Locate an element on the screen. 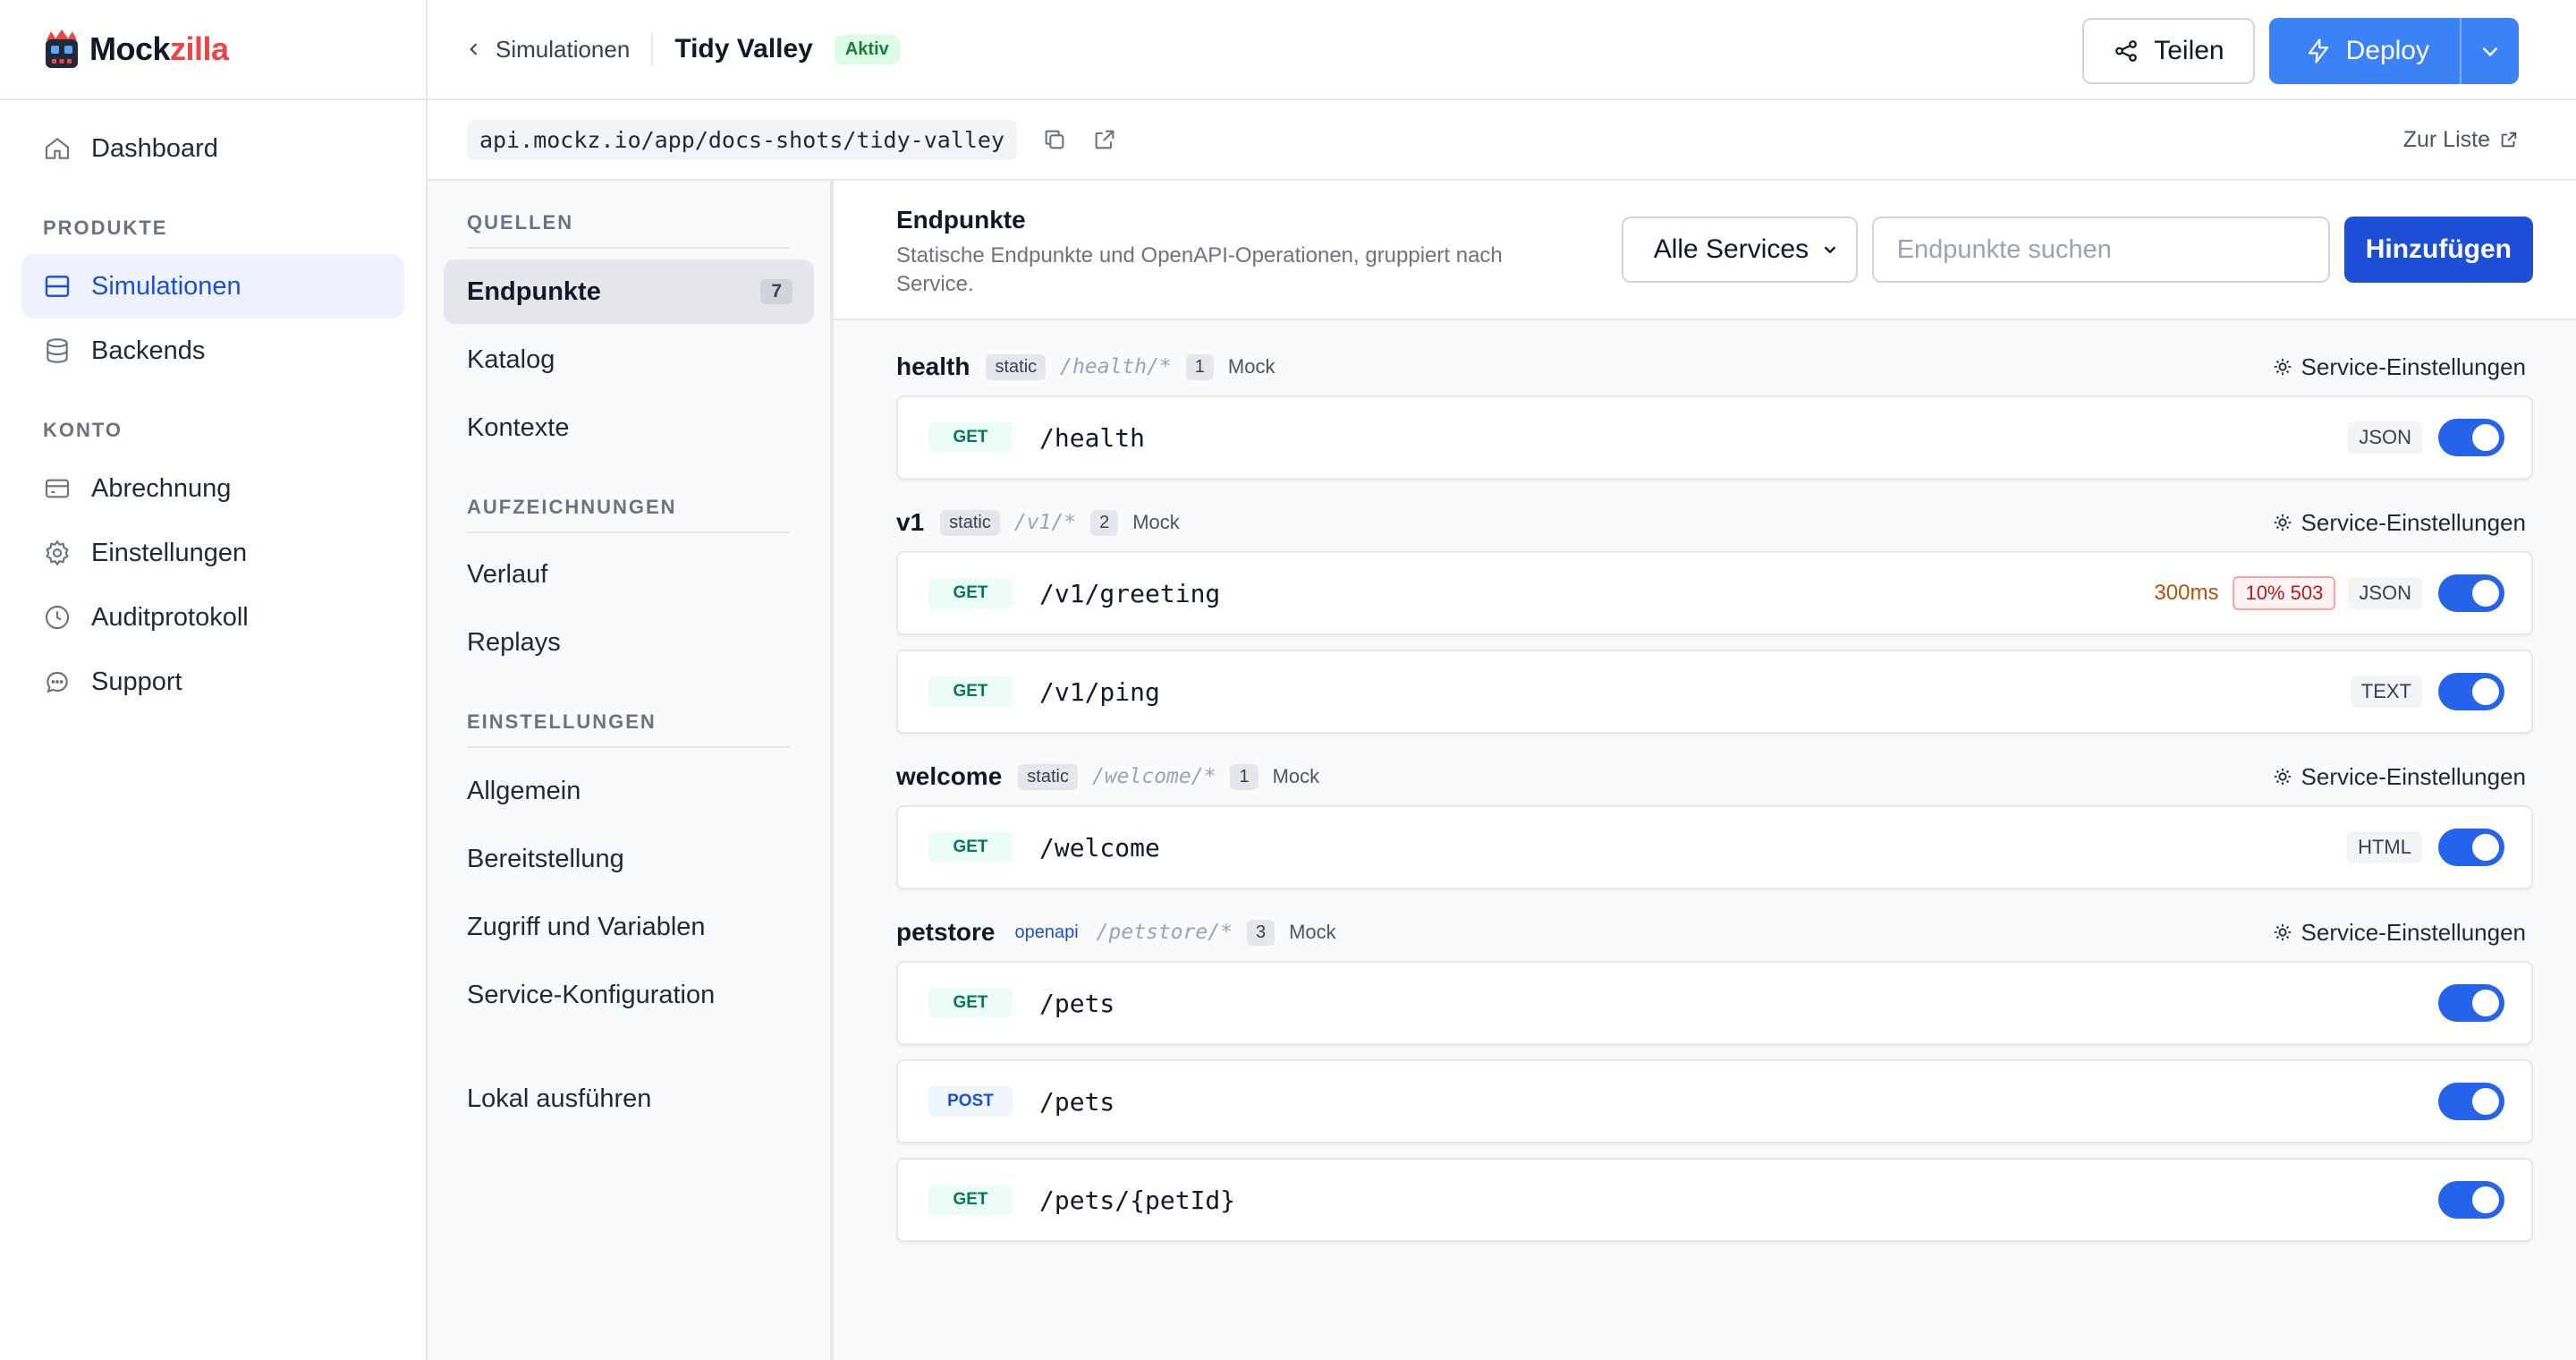  sidebar-item-label: Backends is located at coordinates (148, 350).